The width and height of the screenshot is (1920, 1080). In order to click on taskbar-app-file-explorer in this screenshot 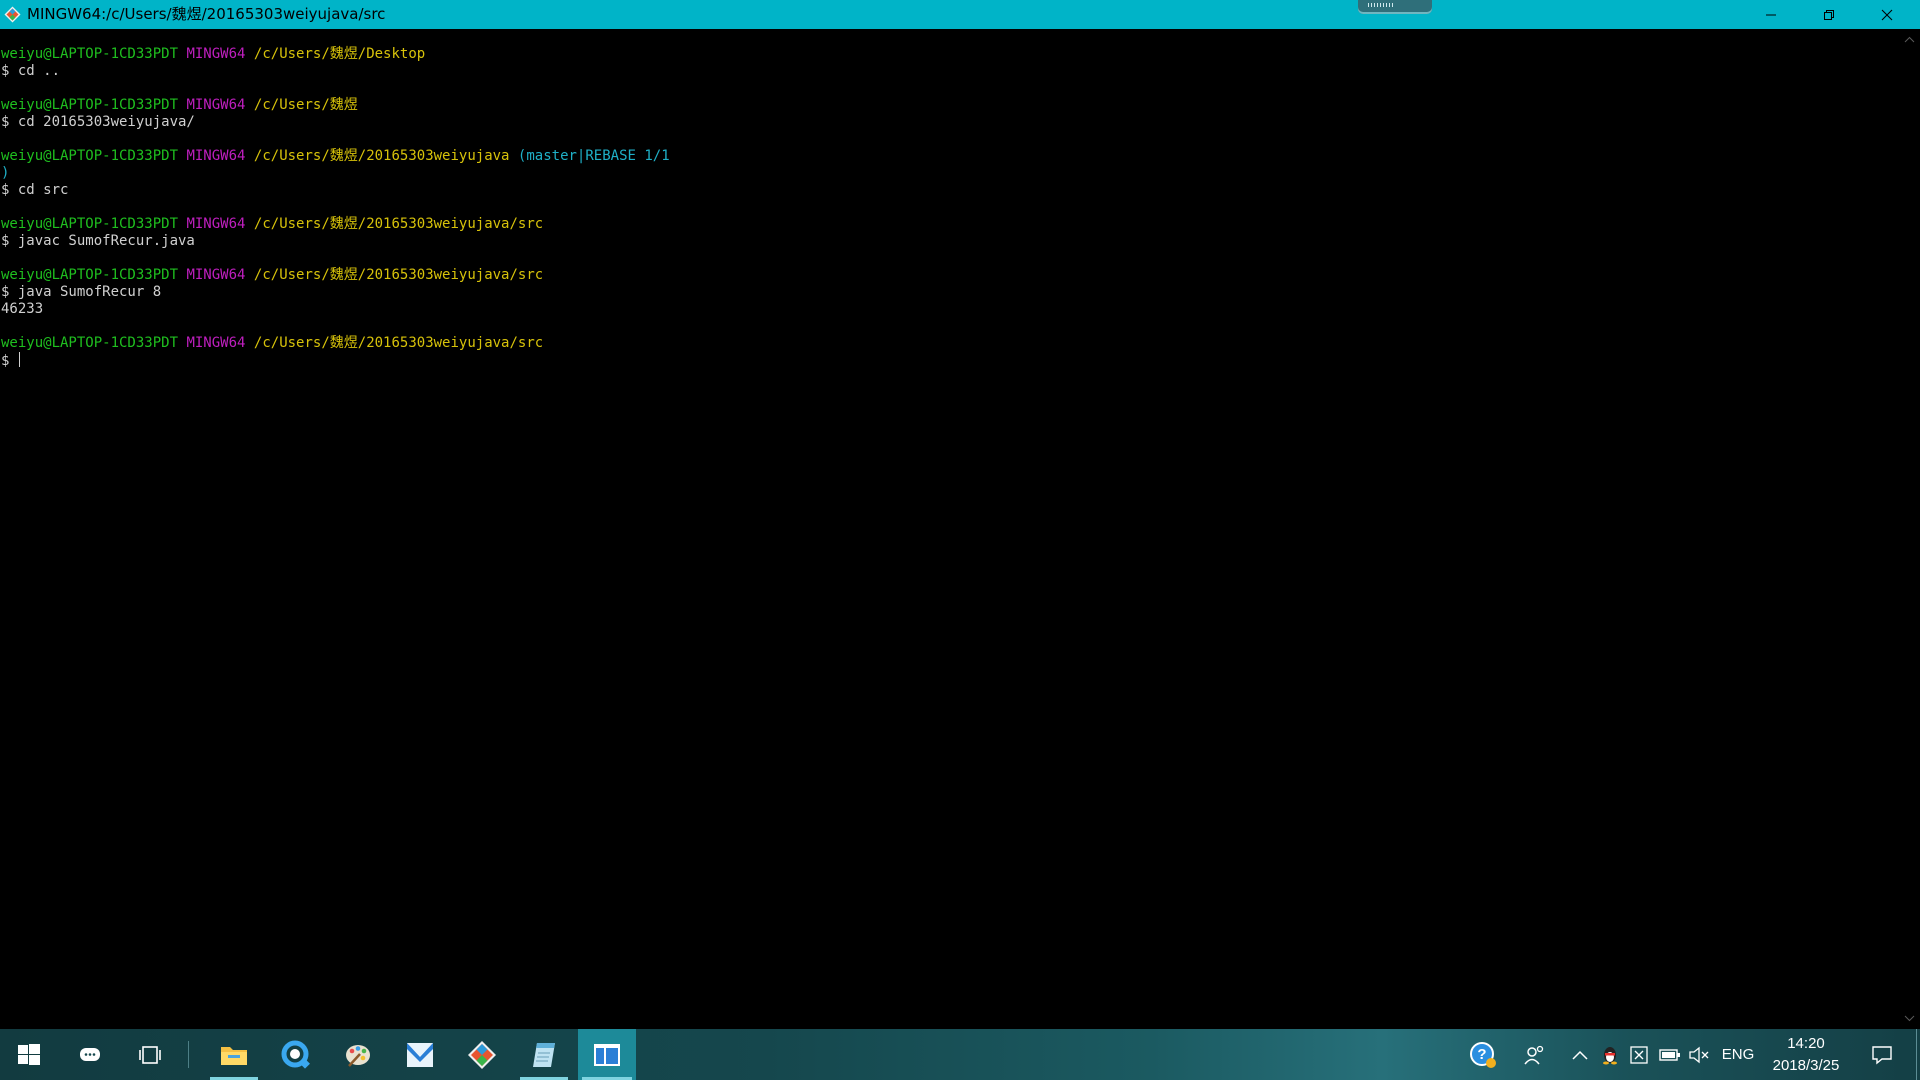, I will do `click(234, 1054)`.